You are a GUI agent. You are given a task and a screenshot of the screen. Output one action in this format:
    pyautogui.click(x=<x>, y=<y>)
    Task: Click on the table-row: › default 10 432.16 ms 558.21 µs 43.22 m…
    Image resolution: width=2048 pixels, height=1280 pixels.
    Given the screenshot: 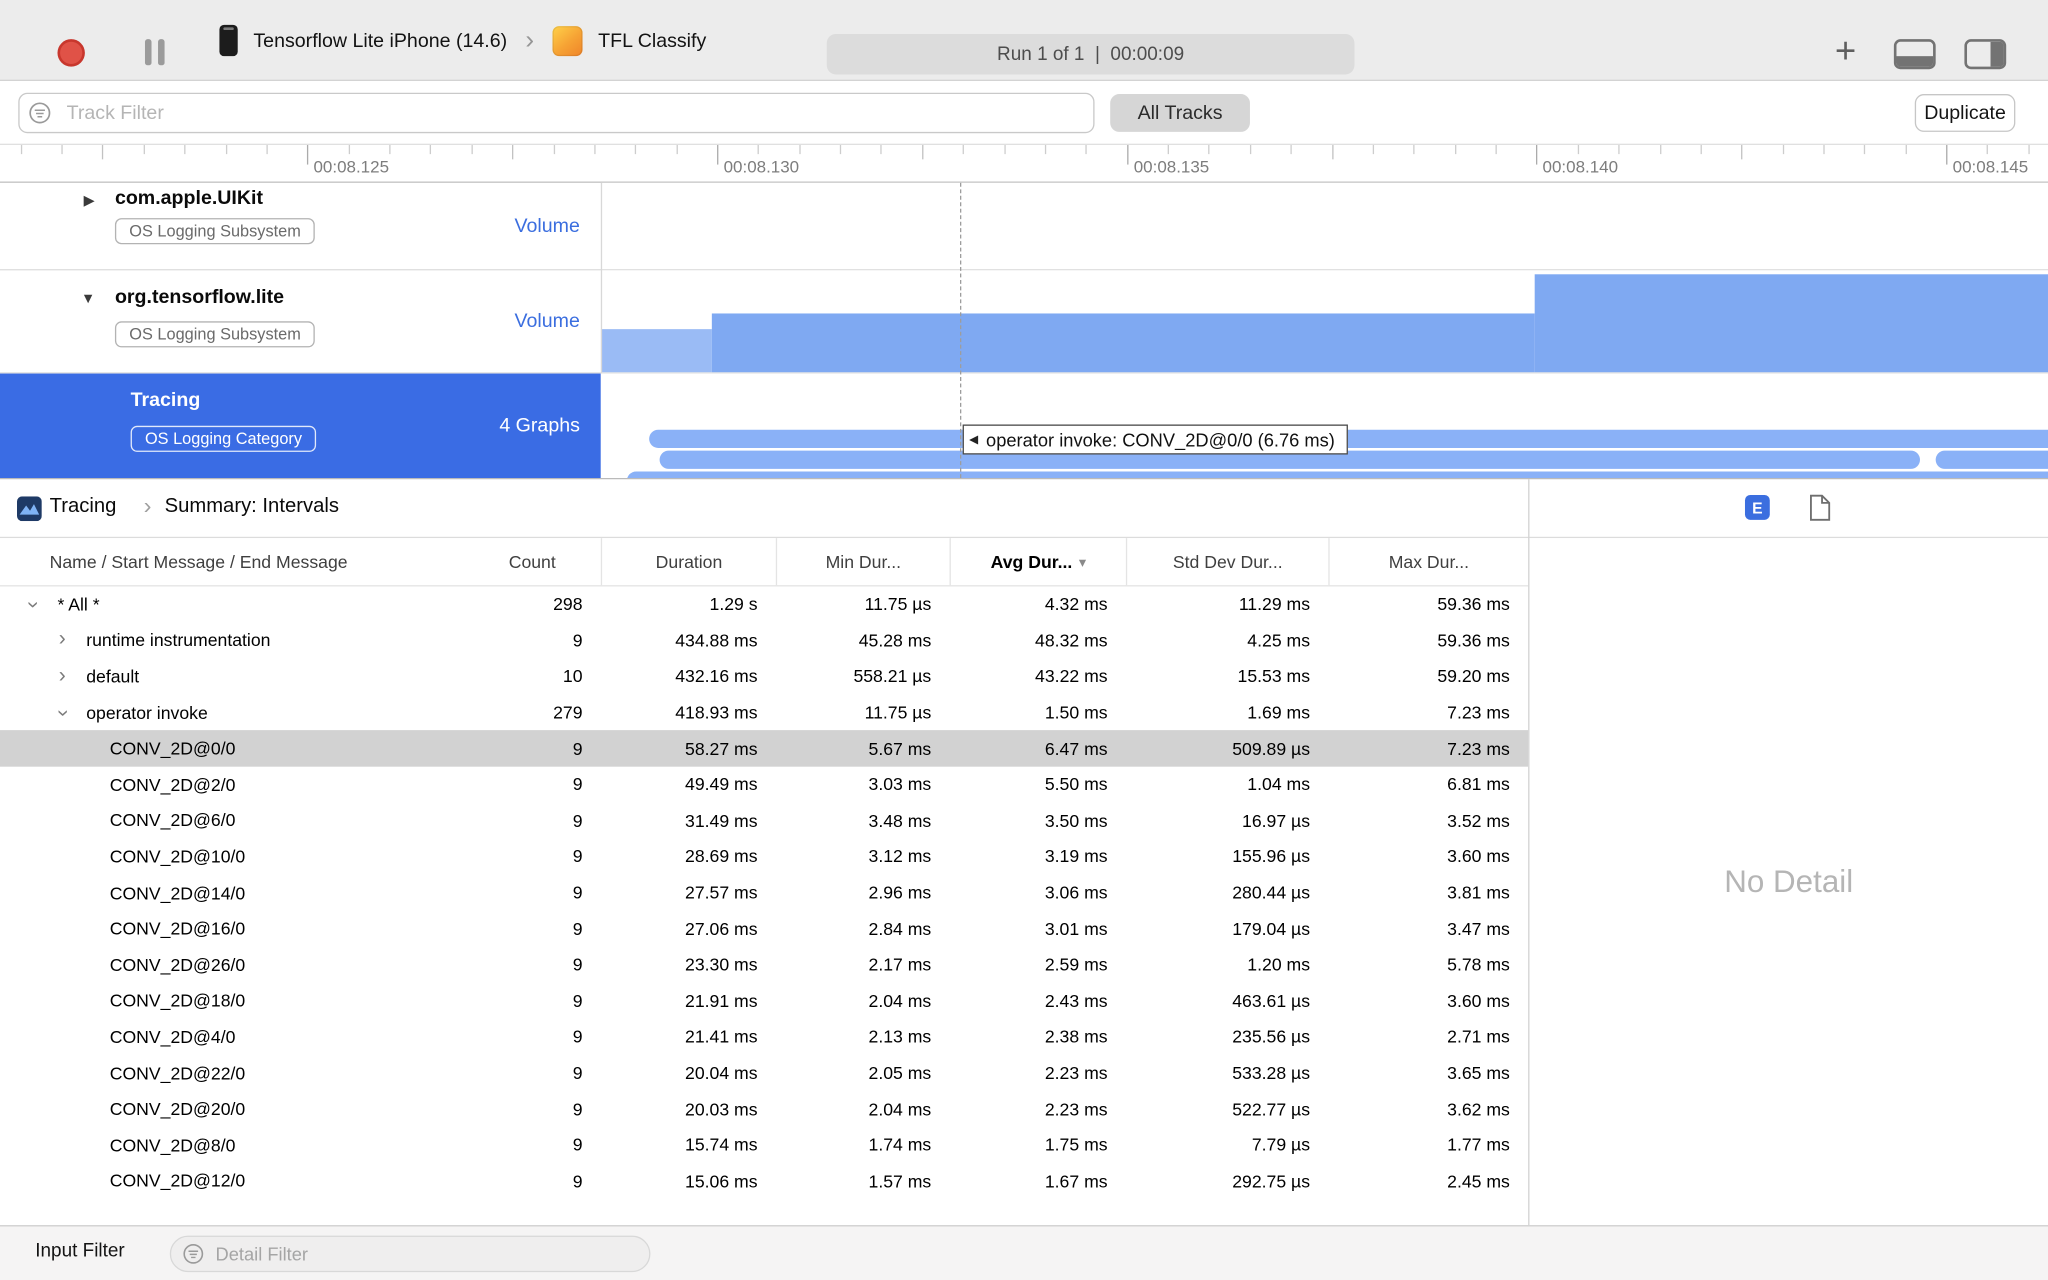 What is the action you would take?
    pyautogui.click(x=764, y=677)
    